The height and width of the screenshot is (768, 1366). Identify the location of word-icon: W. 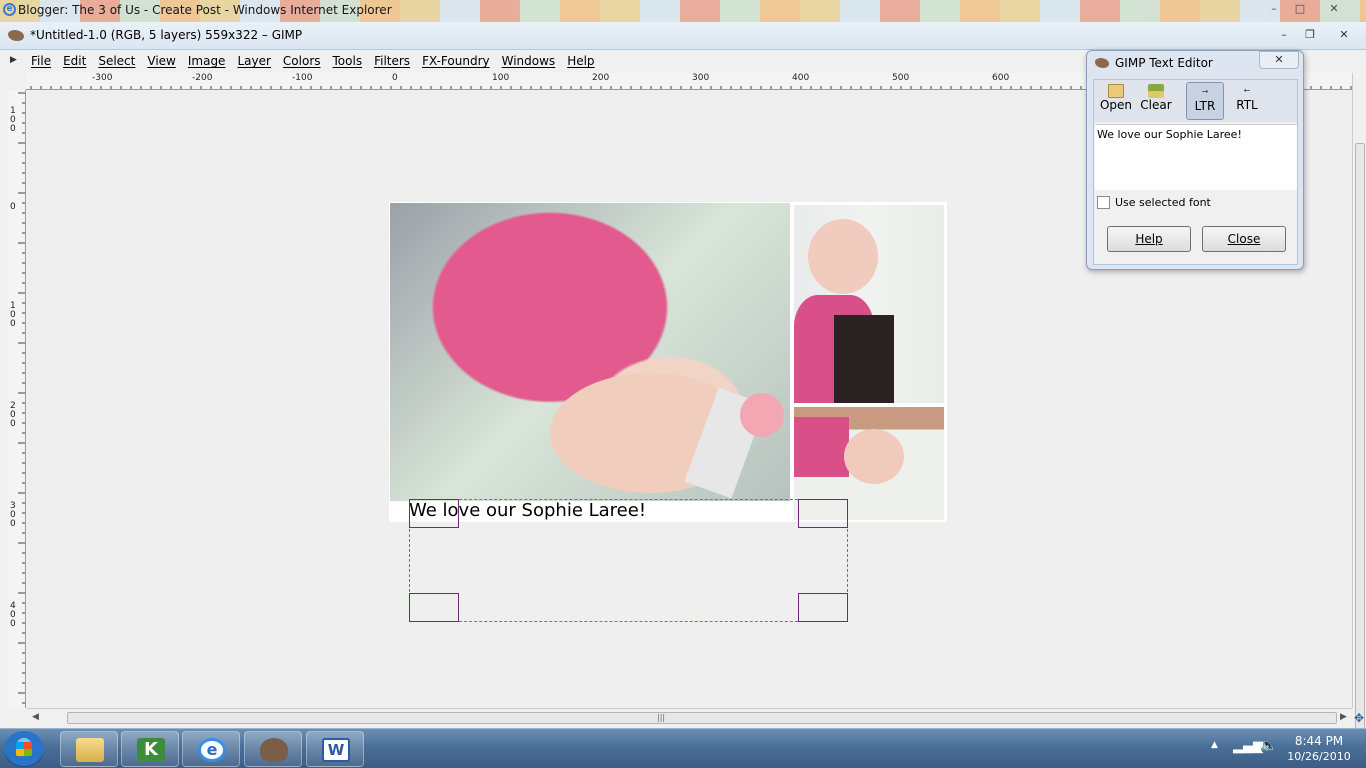
(336, 750).